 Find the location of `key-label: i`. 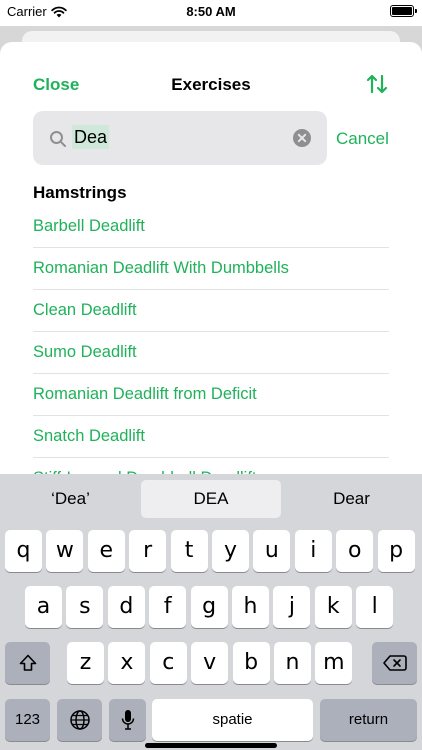

key-label: i is located at coordinates (313, 550).